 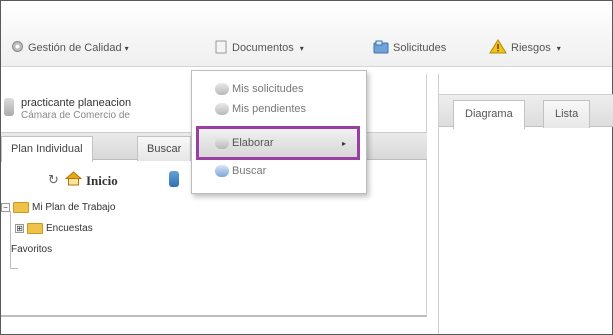 I want to click on menu-solicitudes-label: Solicitudes, so click(x=420, y=48).